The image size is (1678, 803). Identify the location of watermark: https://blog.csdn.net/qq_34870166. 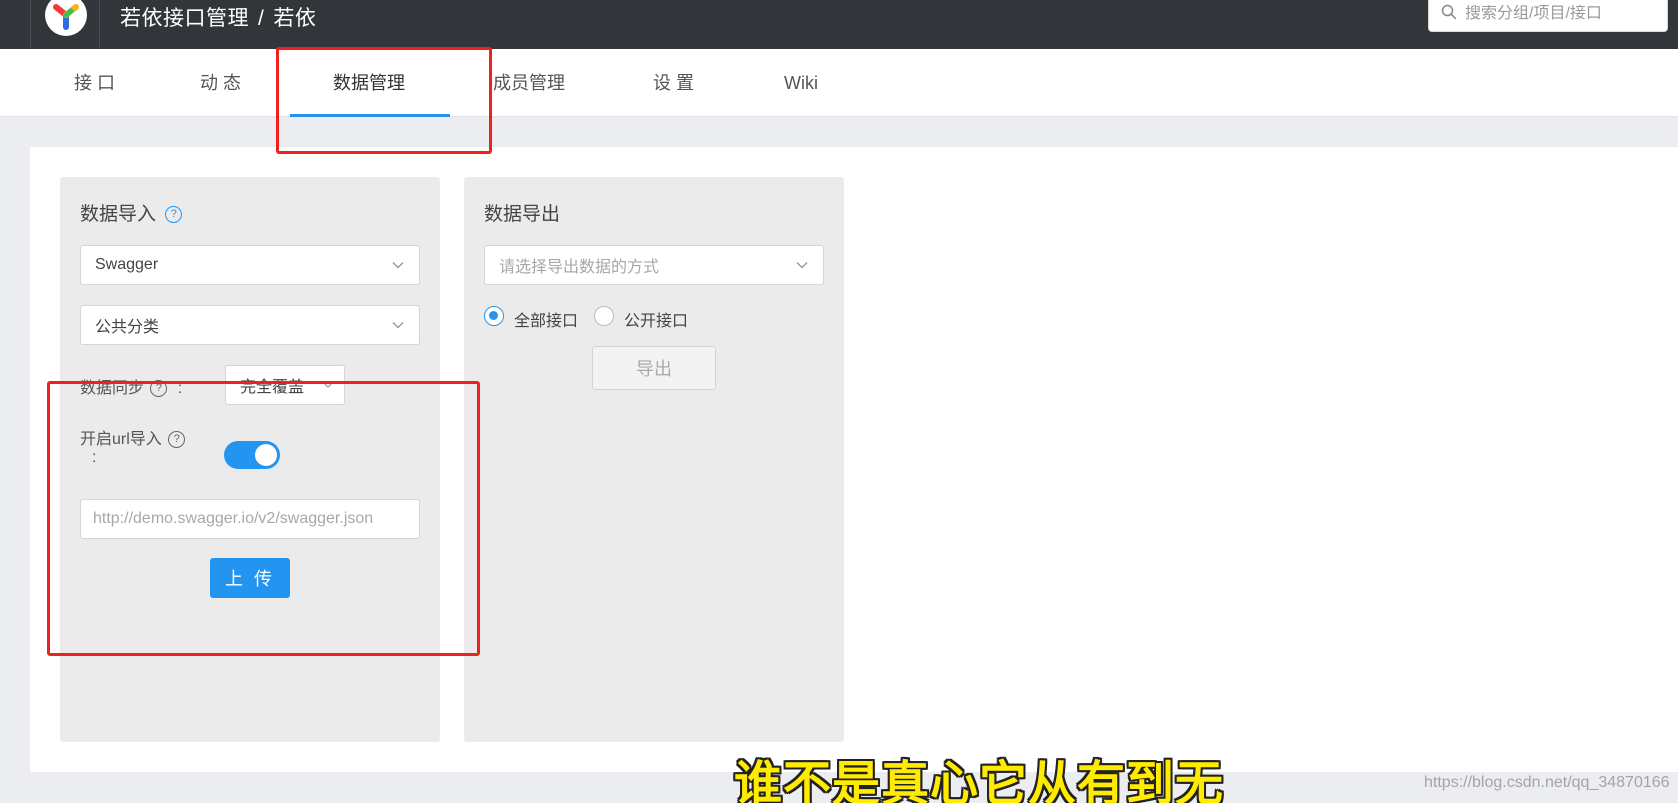
(1547, 782).